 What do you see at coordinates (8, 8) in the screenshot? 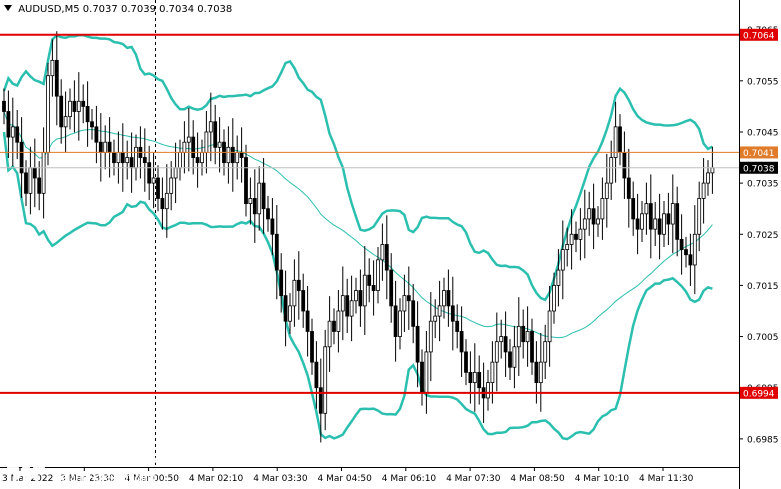
I see `chart-menu-triangle-icon` at bounding box center [8, 8].